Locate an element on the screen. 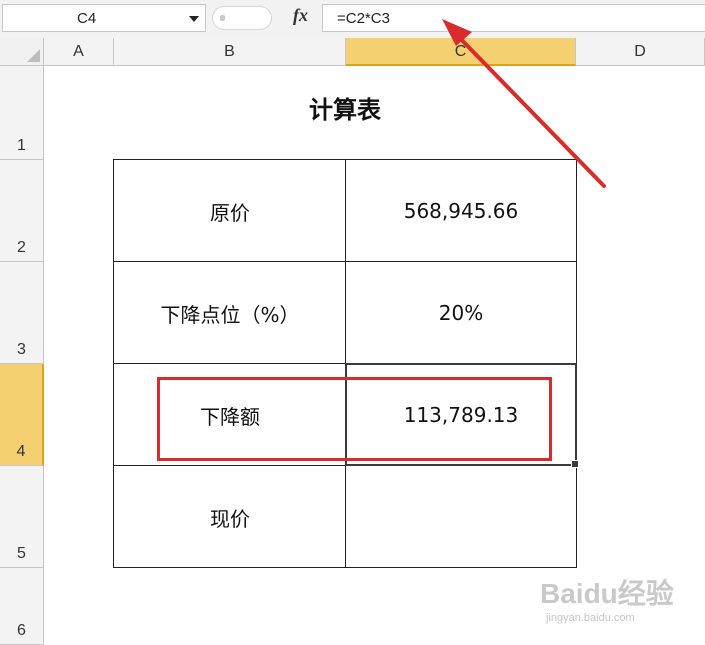 This screenshot has width=705, height=645. annotation-arrow is located at coordinates (524, 103).